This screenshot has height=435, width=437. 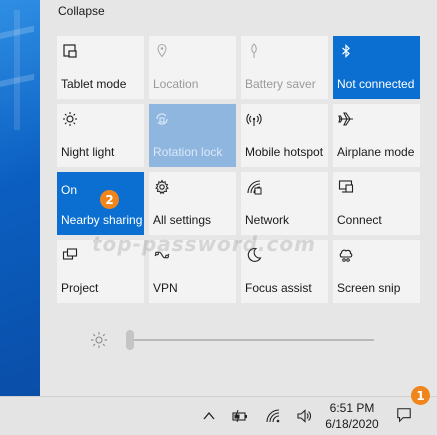 I want to click on slider-thumb, so click(x=130, y=340).